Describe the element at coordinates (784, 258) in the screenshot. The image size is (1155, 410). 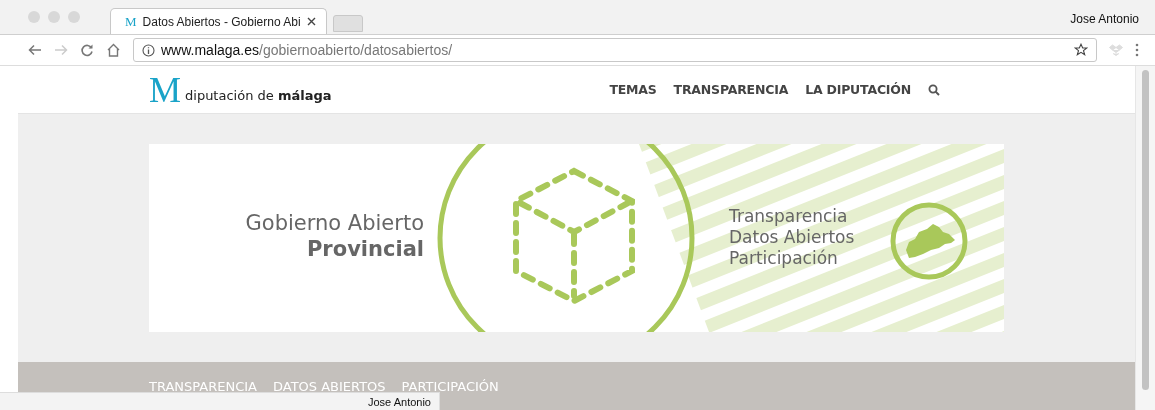
I see `banner-item: Participación` at that location.